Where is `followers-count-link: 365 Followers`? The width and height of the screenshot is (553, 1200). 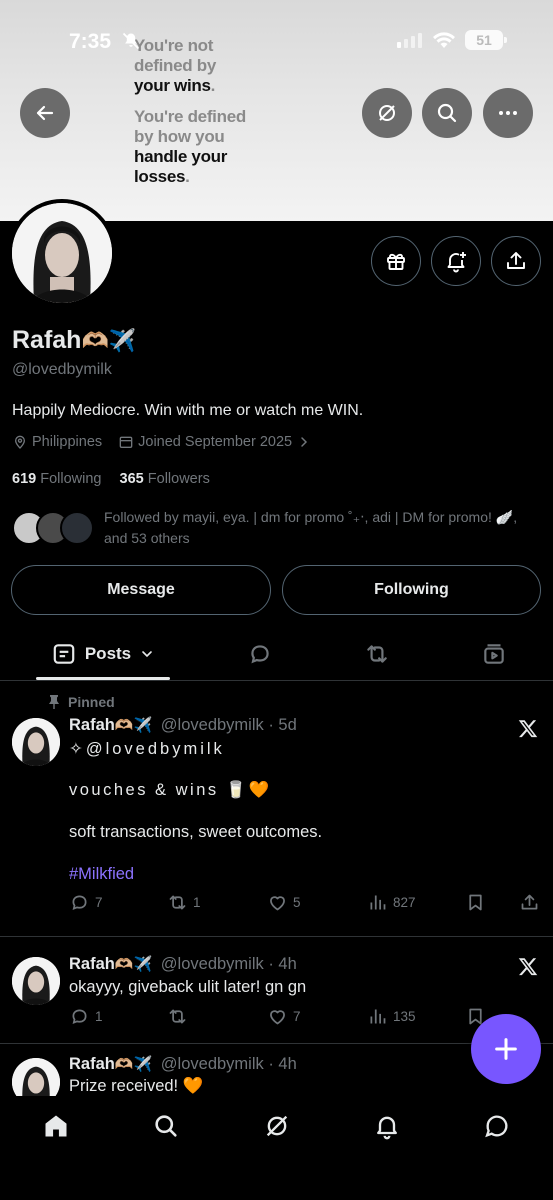
followers-count-link: 365 Followers is located at coordinates (165, 479).